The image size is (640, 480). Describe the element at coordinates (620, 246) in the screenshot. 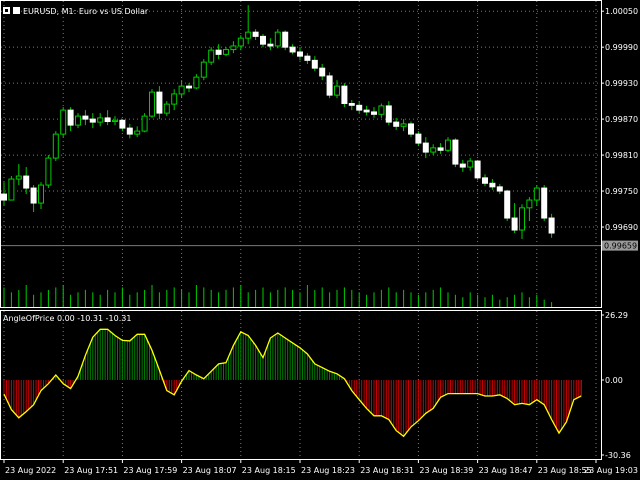

I see `current-price-label: 0.99659` at that location.